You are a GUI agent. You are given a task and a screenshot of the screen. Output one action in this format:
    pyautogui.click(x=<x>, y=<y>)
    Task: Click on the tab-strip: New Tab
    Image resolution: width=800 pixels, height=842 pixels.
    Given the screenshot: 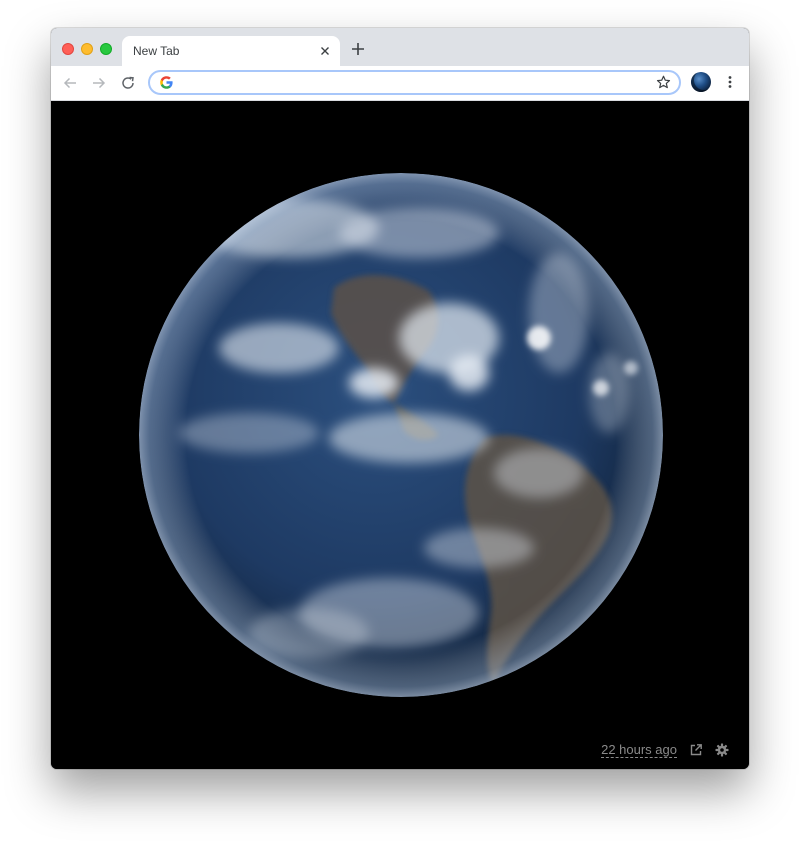 What is the action you would take?
    pyautogui.click(x=400, y=47)
    